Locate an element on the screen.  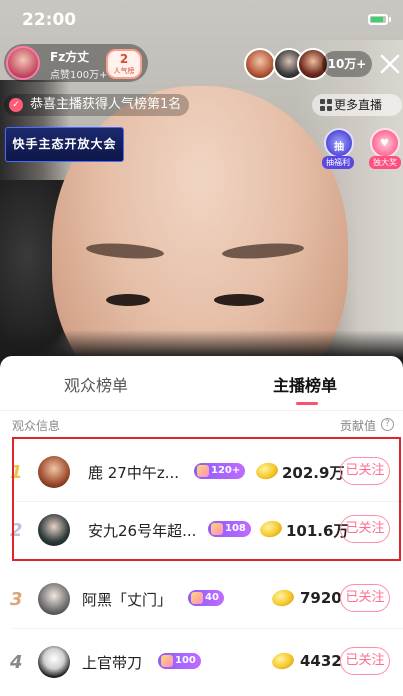
tab-host-ranking: 主播榜单 is located at coordinates (305, 384).